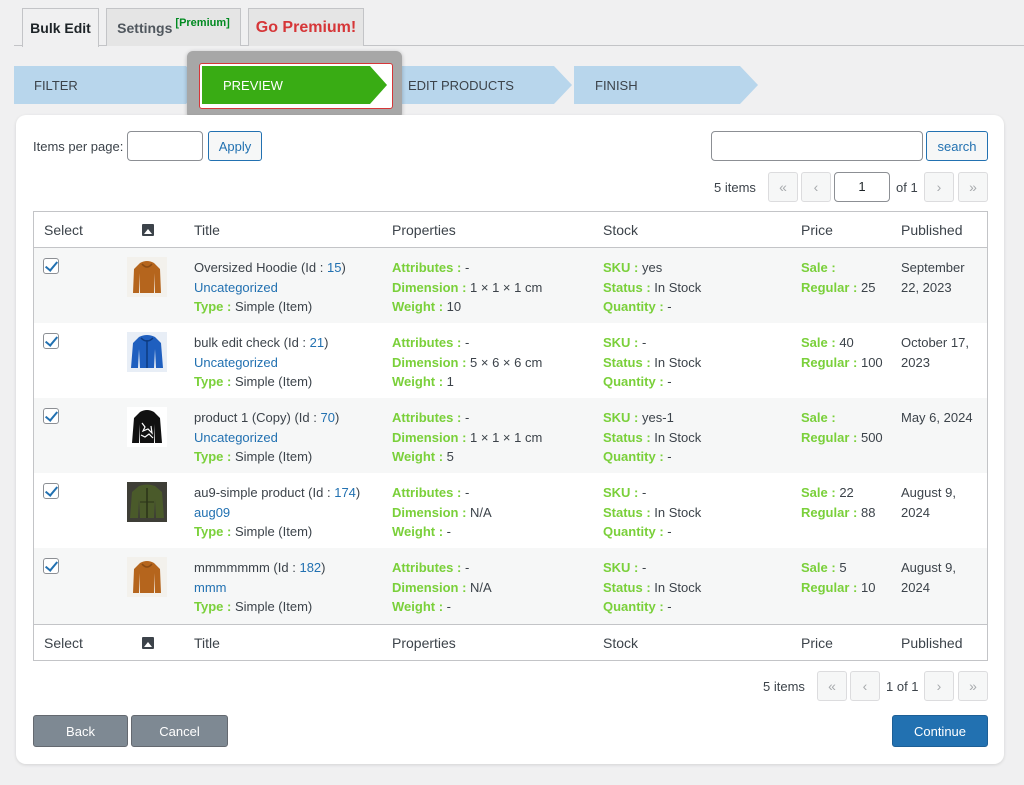  Describe the element at coordinates (973, 686) in the screenshot. I see `bottom-last-page-button: »` at that location.